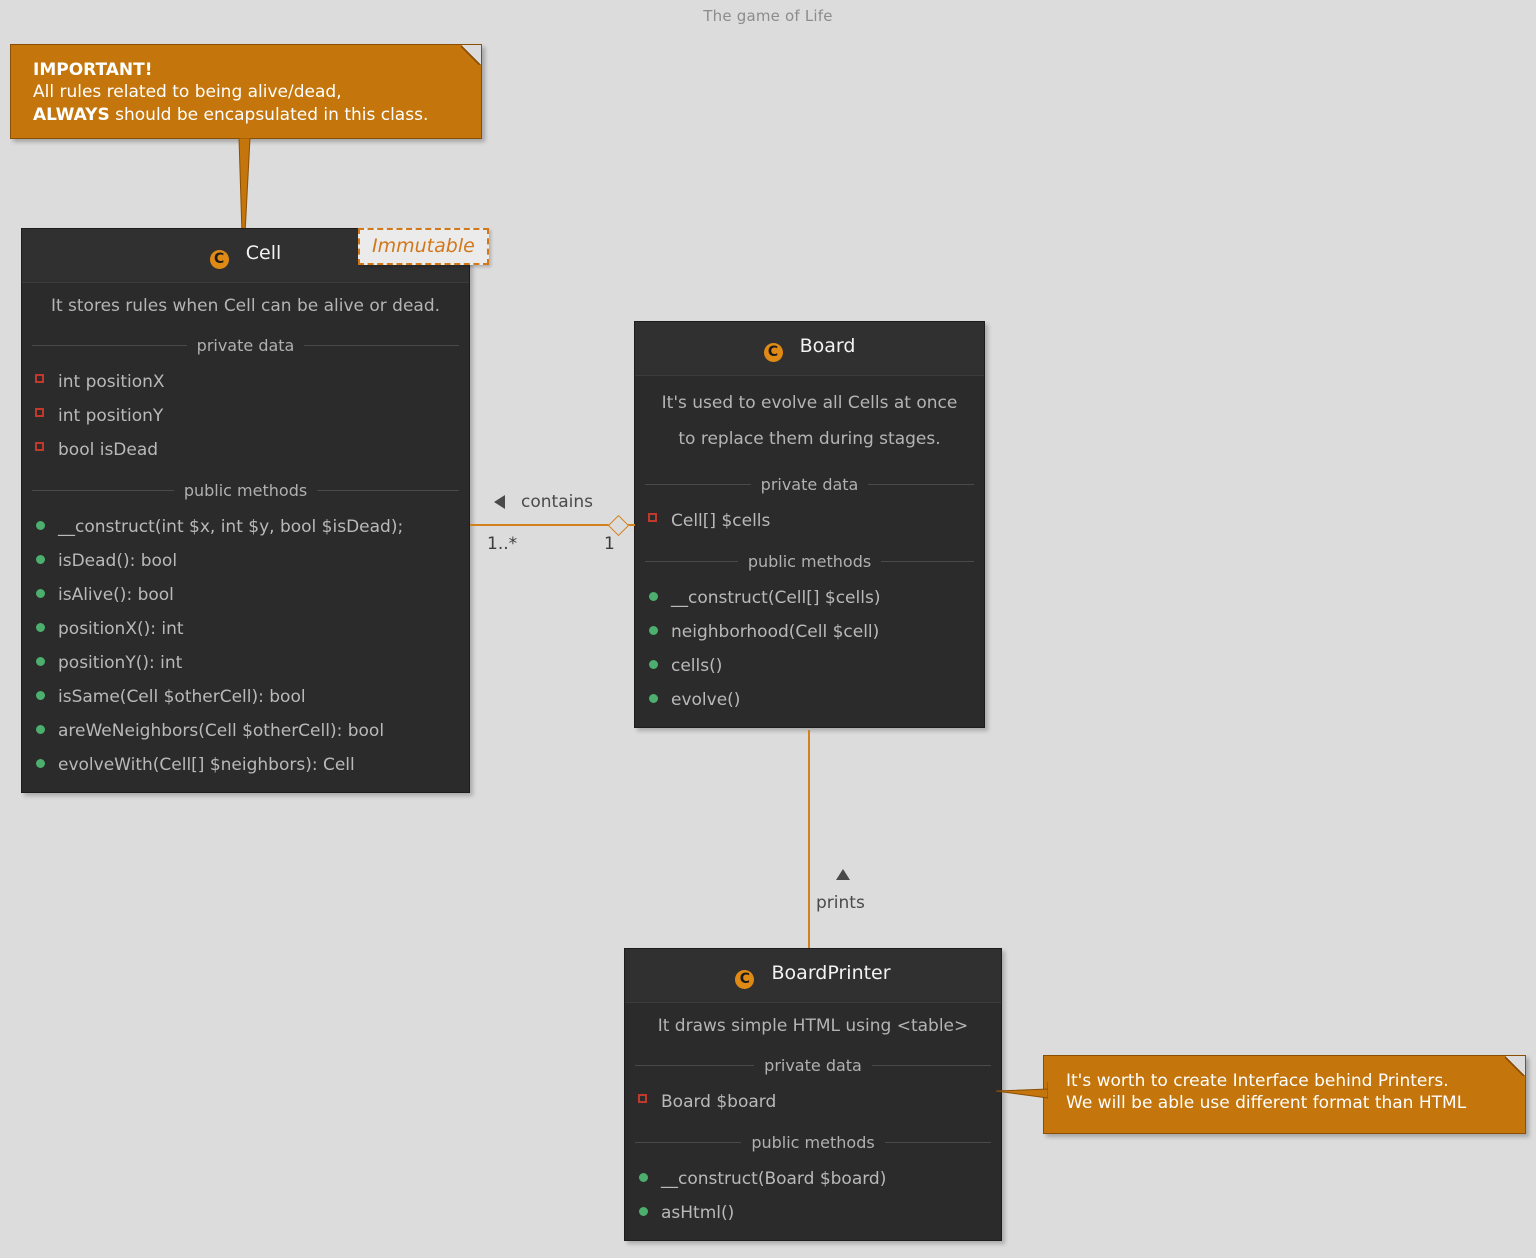 This screenshot has height=1258, width=1536. I want to click on note-tail-cell, so click(244, 186).